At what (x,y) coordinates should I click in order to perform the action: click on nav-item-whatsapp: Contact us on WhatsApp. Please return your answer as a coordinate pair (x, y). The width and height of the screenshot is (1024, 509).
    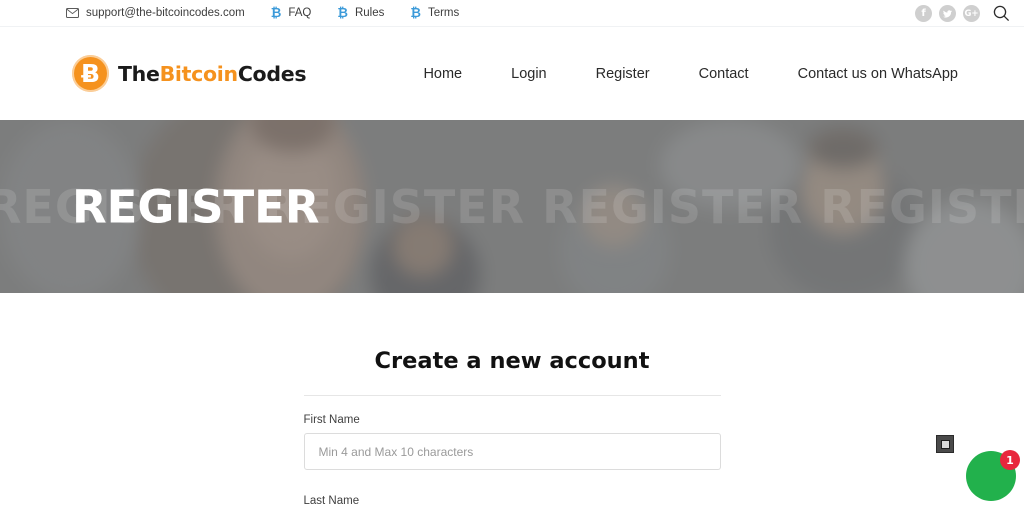
    Looking at the image, I should click on (878, 74).